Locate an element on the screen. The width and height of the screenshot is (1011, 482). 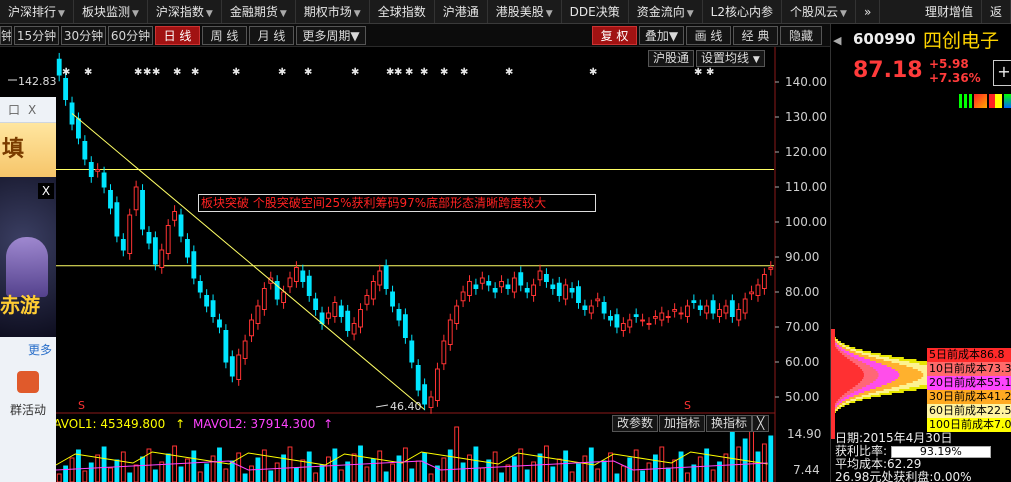
ad-banner-top: 填 is located at coordinates (28, 150).